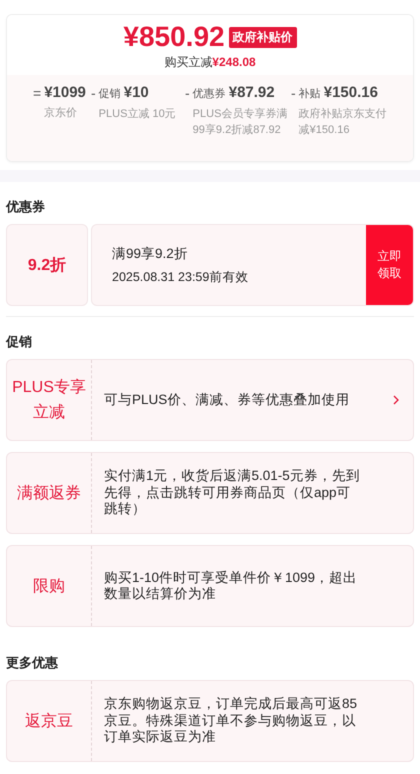 This screenshot has height=774, width=420. What do you see at coordinates (37, 93) in the screenshot?
I see `operator-sign: =` at bounding box center [37, 93].